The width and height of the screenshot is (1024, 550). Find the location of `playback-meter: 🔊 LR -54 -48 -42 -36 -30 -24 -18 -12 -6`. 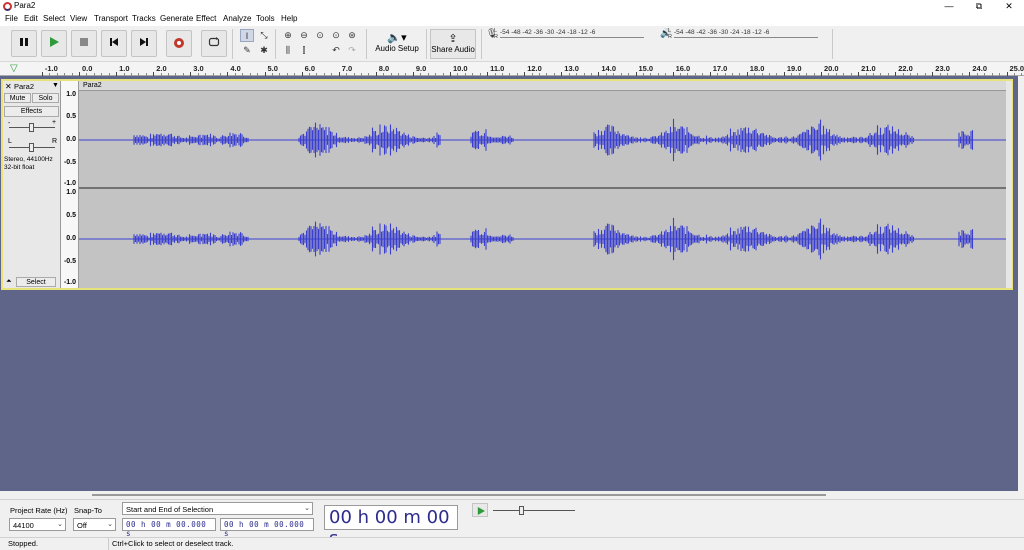

playback-meter: 🔊 LR -54 -48 -42 -36 -30 -24 -18 -12 -6 is located at coordinates (742, 34).